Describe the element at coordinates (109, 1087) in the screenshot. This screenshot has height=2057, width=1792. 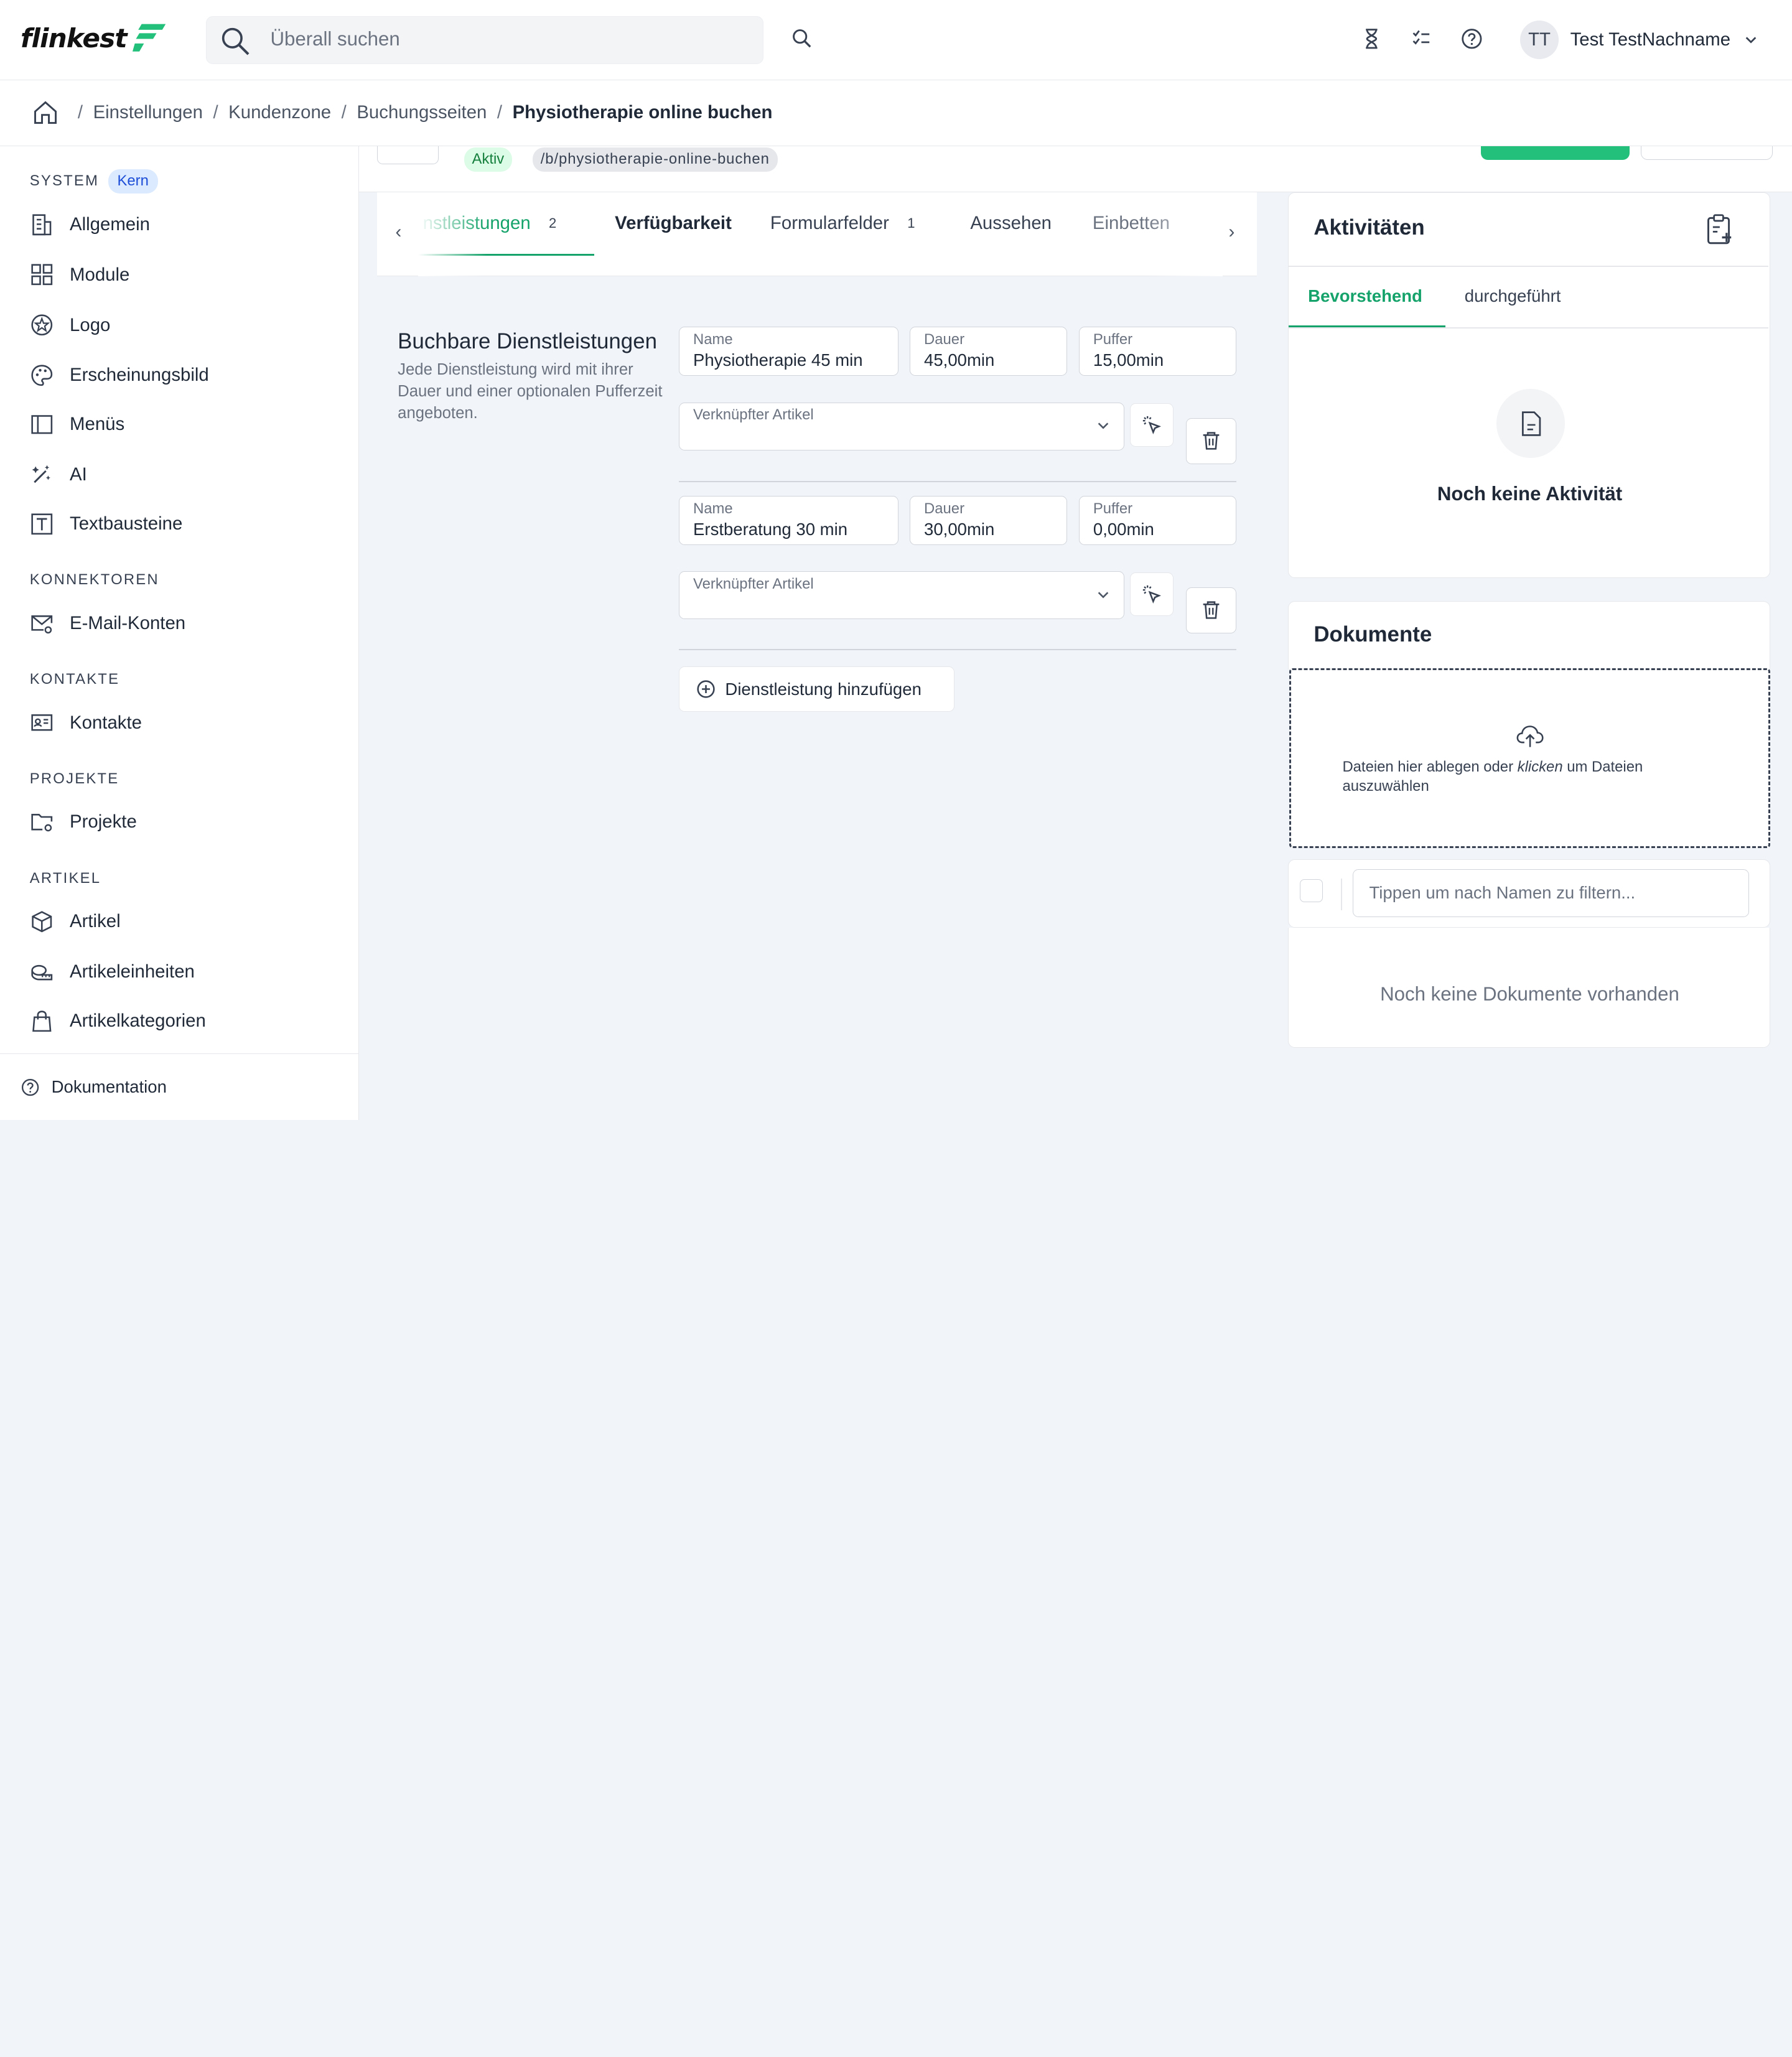
I see `documentation-label: Dokumentation` at that location.